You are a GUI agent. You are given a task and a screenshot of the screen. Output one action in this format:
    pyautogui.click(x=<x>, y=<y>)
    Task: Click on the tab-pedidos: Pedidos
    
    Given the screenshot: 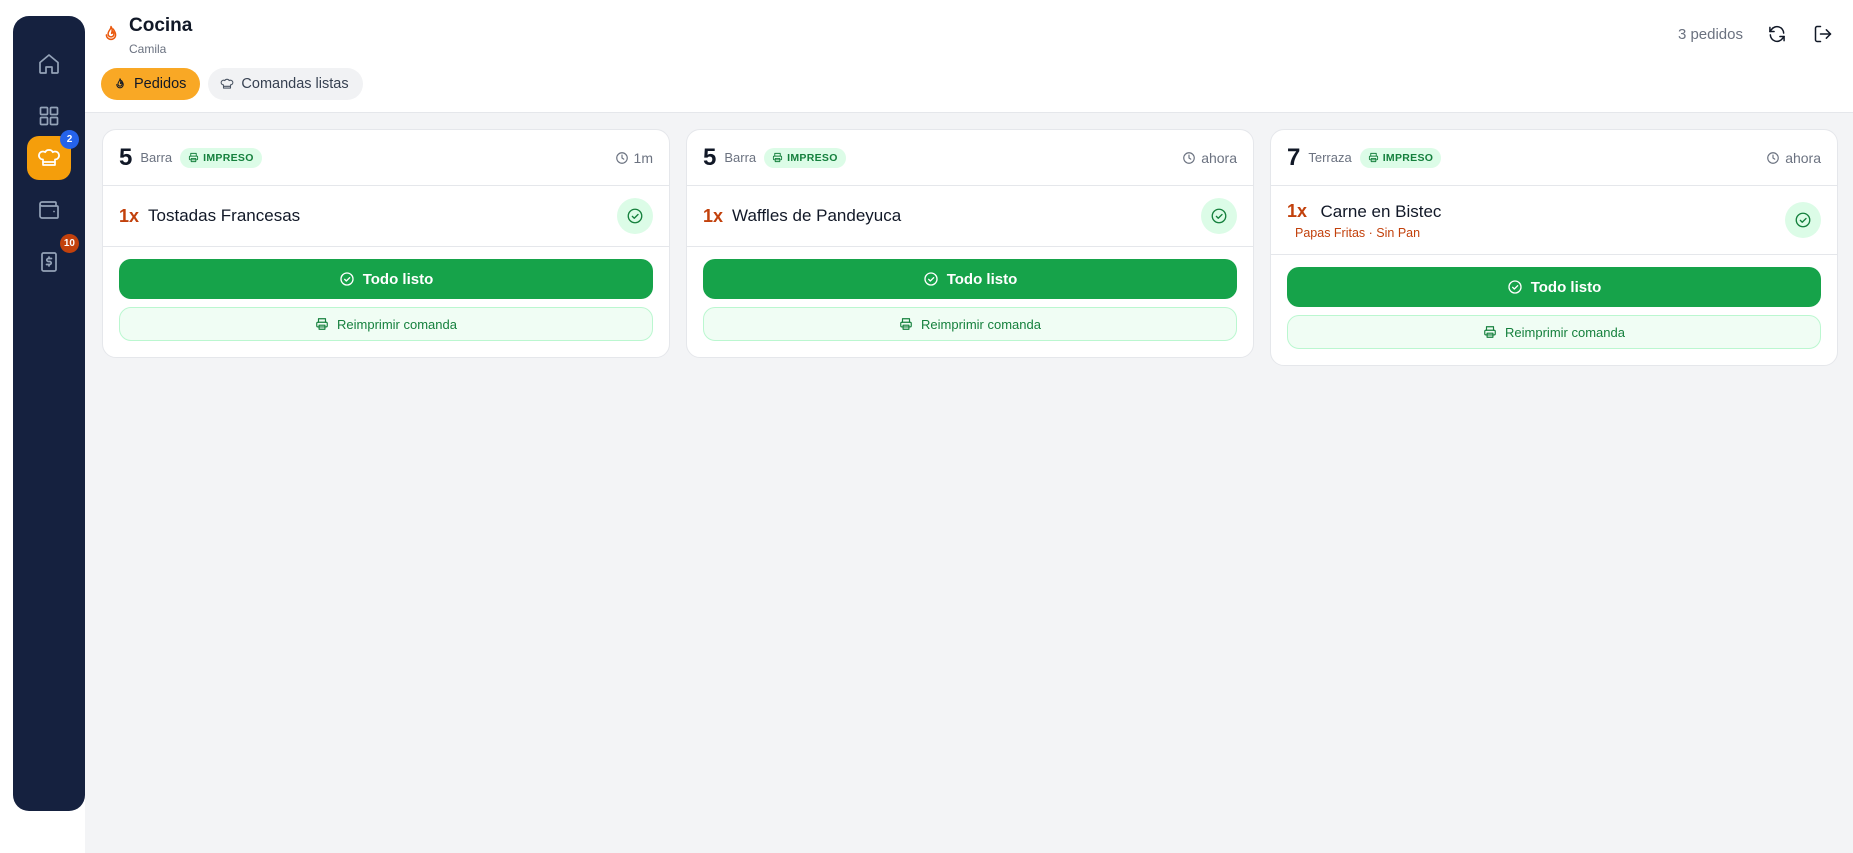 What is the action you would take?
    pyautogui.click(x=151, y=84)
    